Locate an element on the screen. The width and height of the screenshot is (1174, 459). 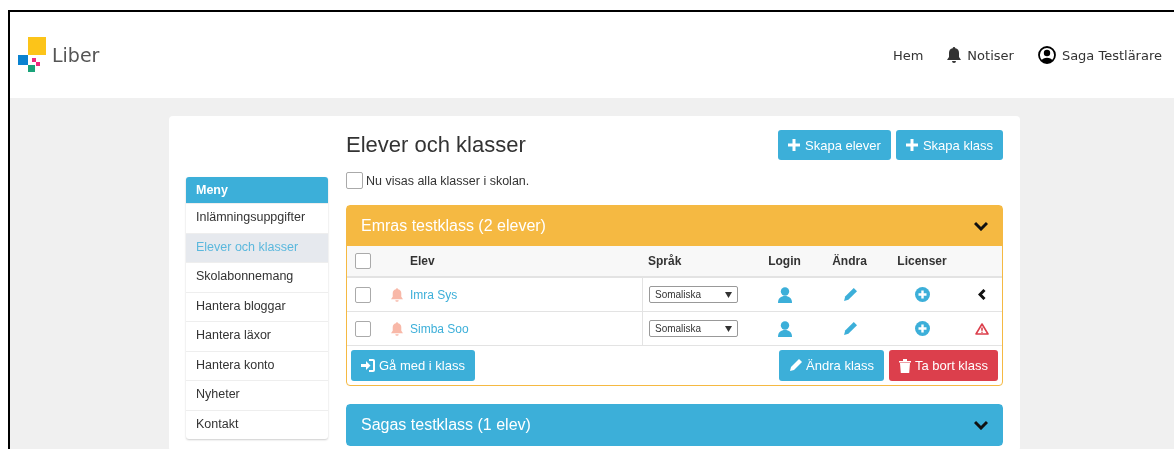
class-title: Sagas testklass (1 elev) is located at coordinates (446, 425).